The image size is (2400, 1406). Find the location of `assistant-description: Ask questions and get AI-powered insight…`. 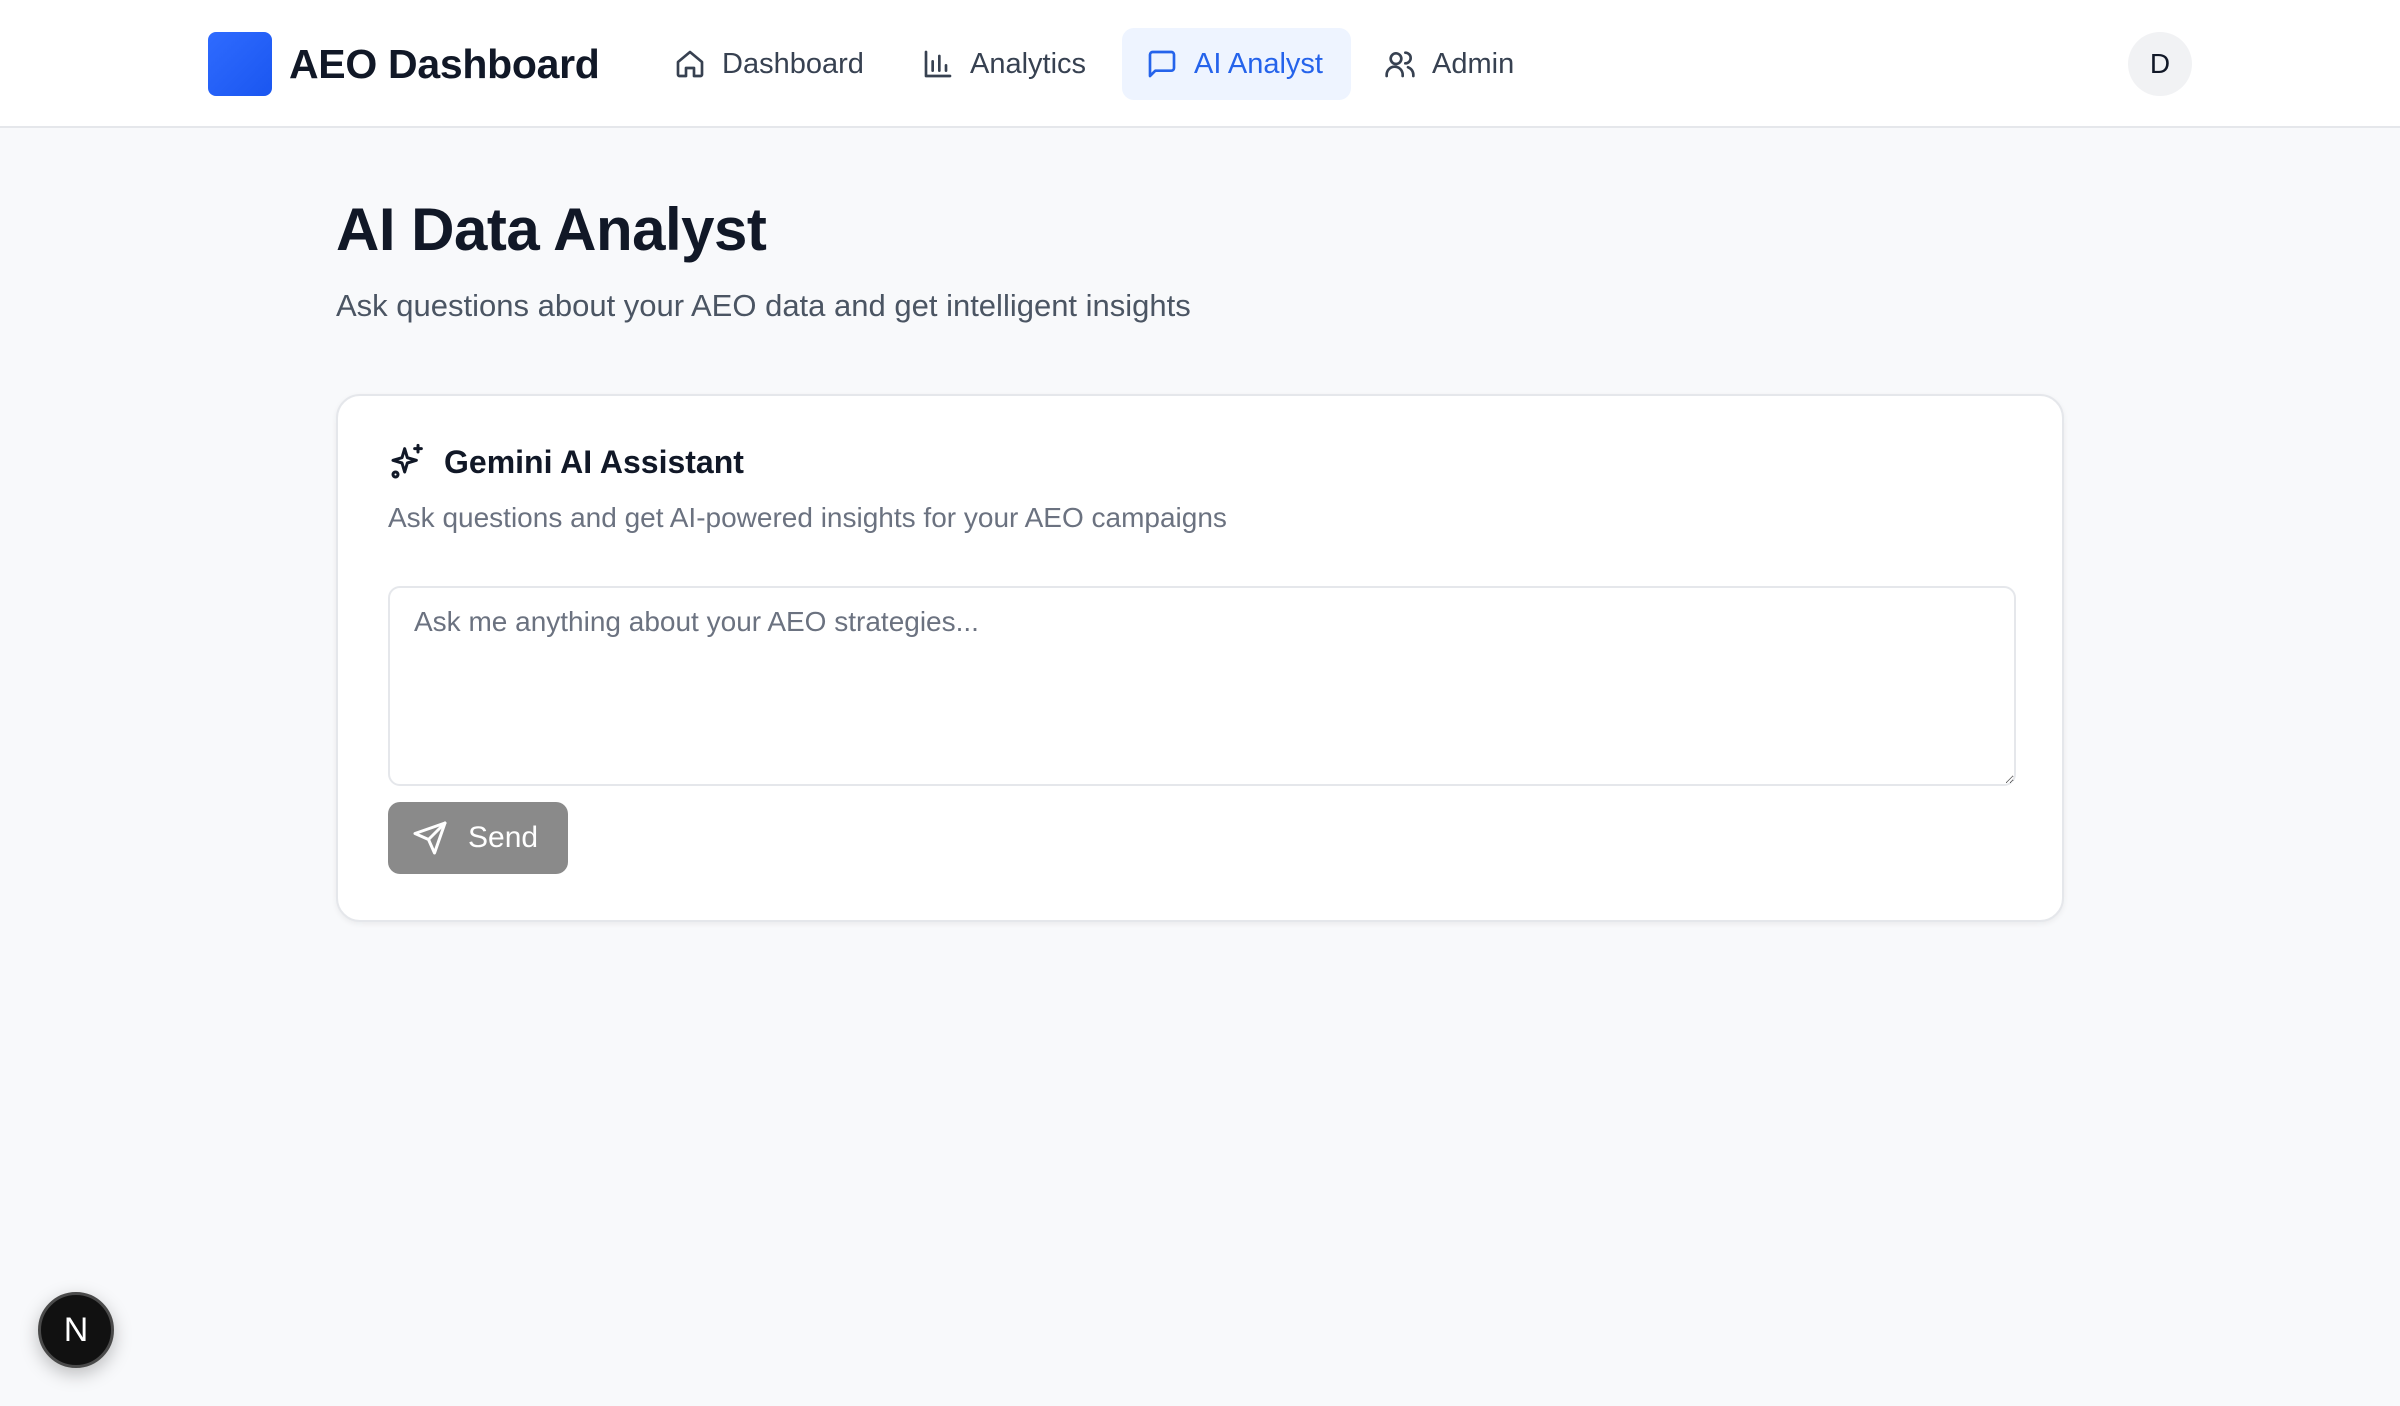

assistant-description: Ask questions and get AI-powered insight… is located at coordinates (807, 517).